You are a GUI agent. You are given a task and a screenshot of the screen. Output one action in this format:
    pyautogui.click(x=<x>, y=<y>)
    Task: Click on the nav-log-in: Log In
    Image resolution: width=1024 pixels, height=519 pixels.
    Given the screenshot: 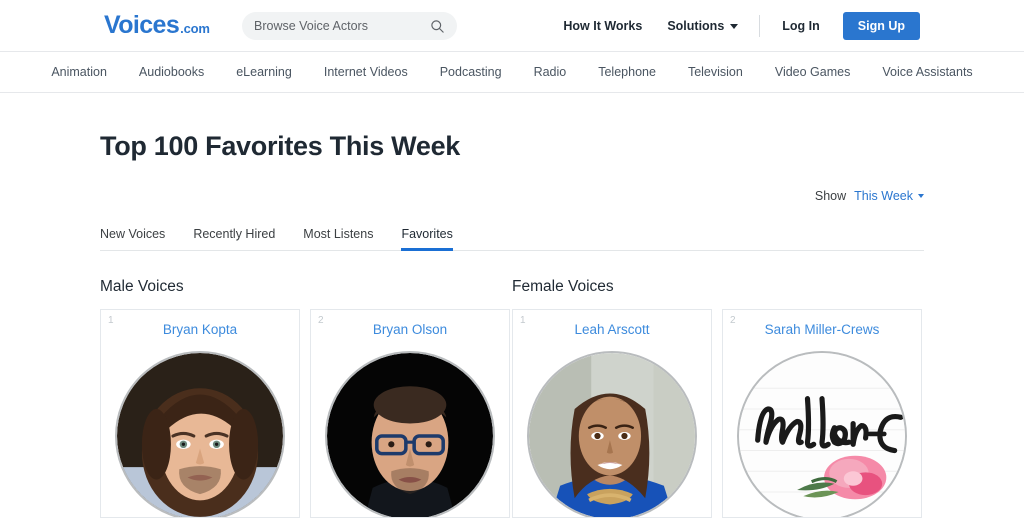 What is the action you would take?
    pyautogui.click(x=801, y=26)
    